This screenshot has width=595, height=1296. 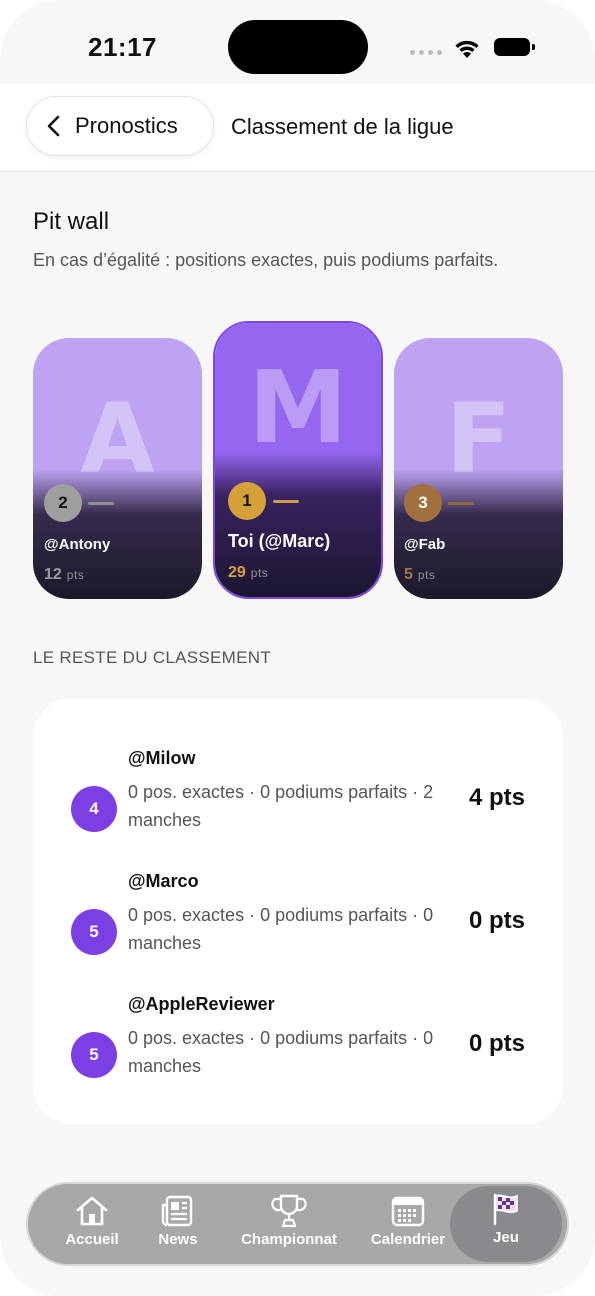 What do you see at coordinates (408, 1211) in the screenshot?
I see `calendar-icon` at bounding box center [408, 1211].